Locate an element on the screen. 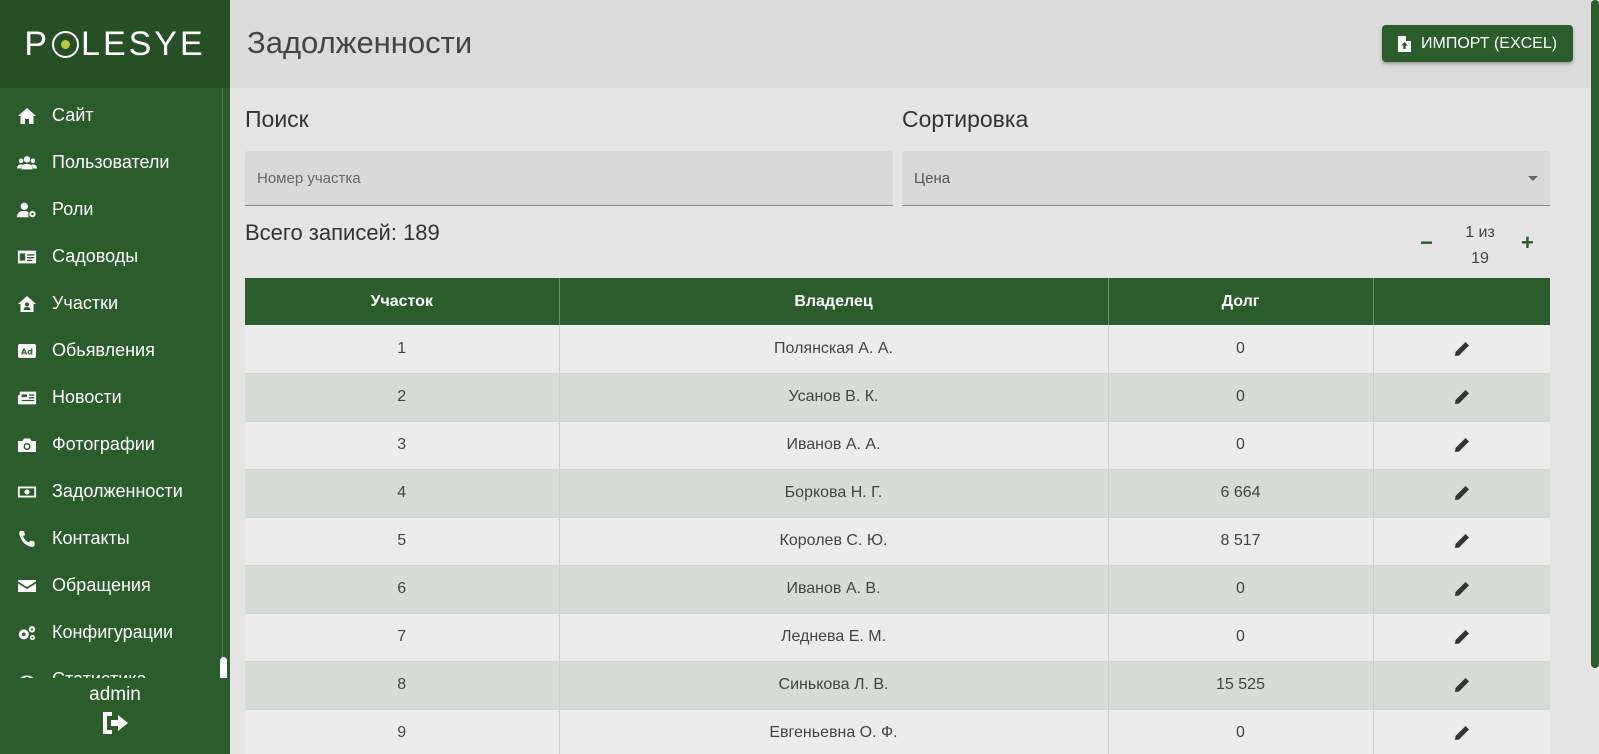 This screenshot has height=754, width=1599. sidebar-item-label: Пользователи is located at coordinates (111, 162).